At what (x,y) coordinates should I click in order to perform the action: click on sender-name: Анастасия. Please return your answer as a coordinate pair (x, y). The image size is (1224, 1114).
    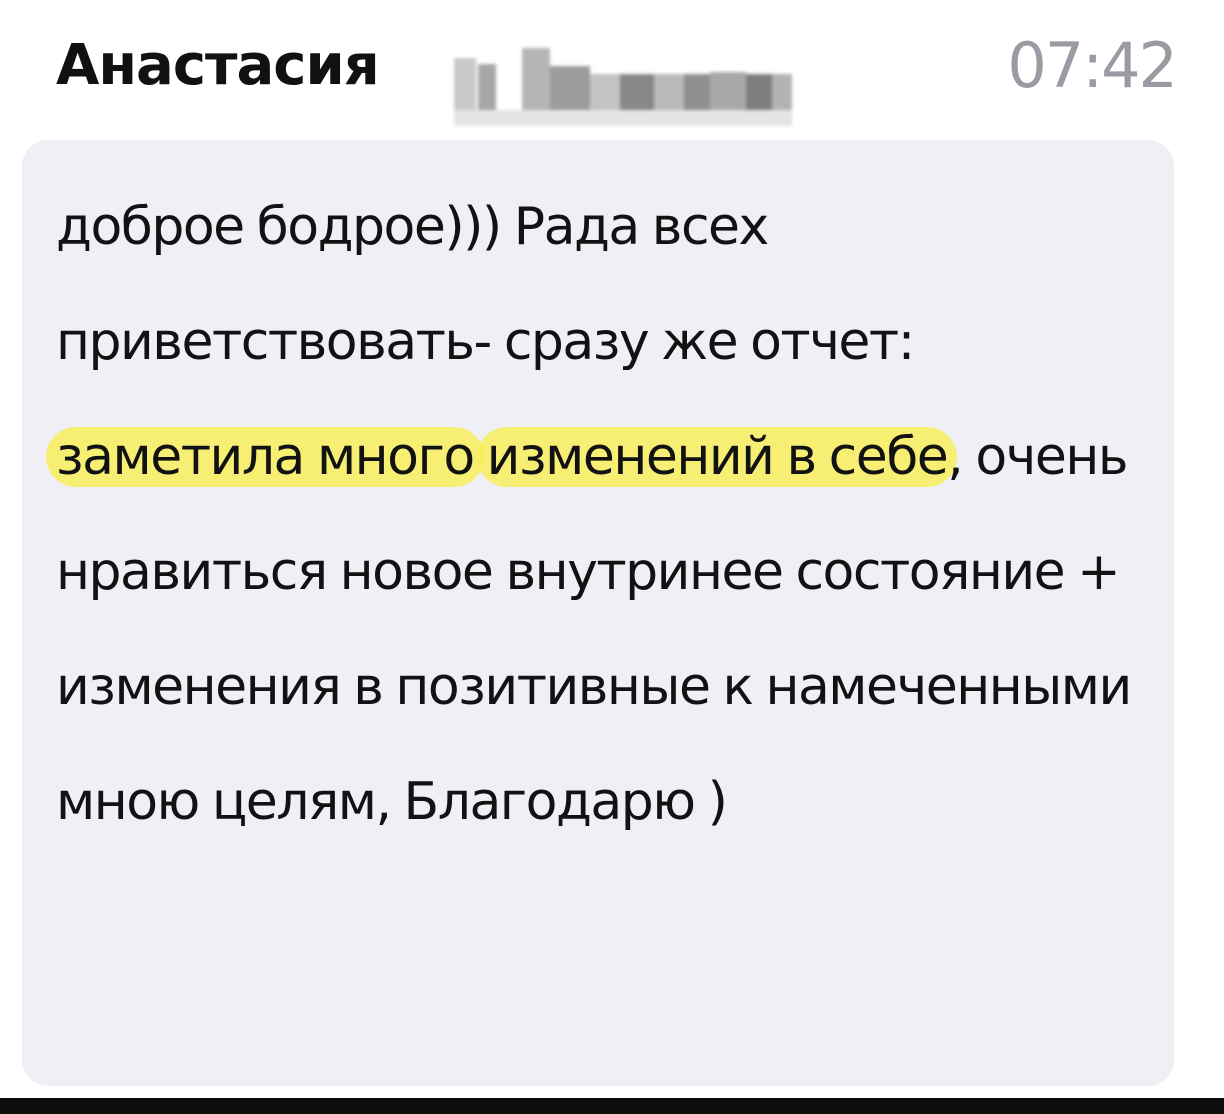
    Looking at the image, I should click on (218, 66).